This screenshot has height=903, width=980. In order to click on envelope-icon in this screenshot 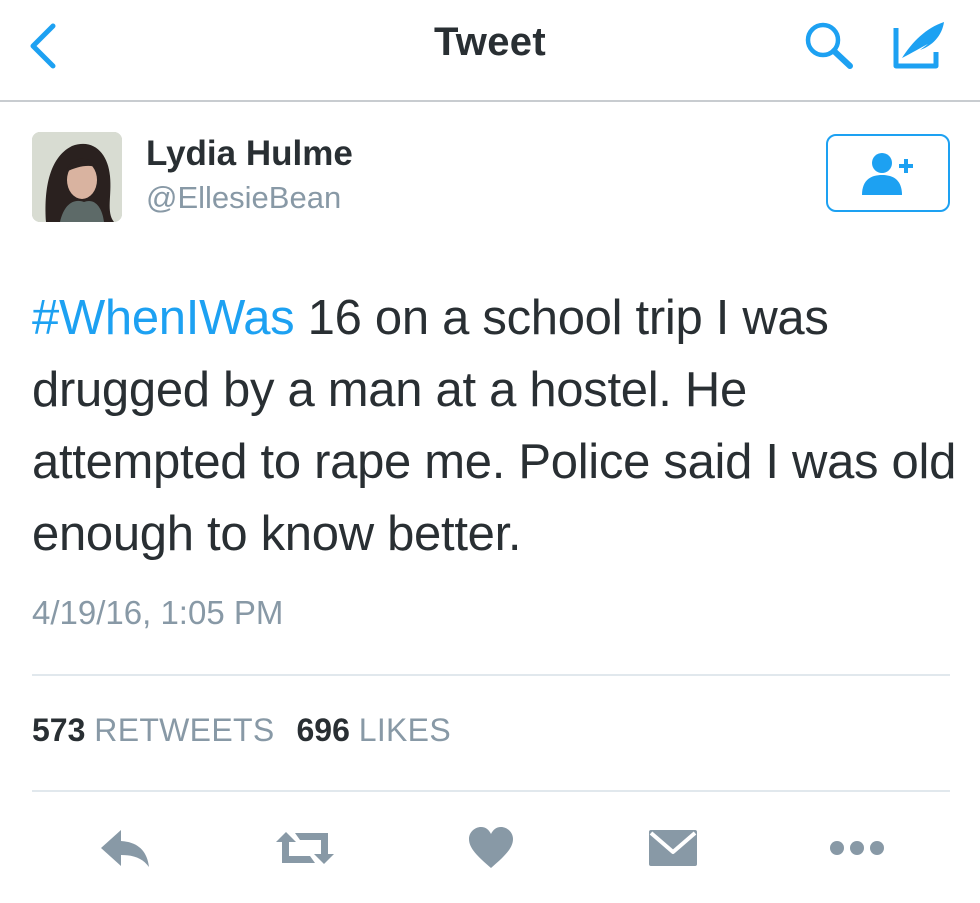, I will do `click(673, 848)`.